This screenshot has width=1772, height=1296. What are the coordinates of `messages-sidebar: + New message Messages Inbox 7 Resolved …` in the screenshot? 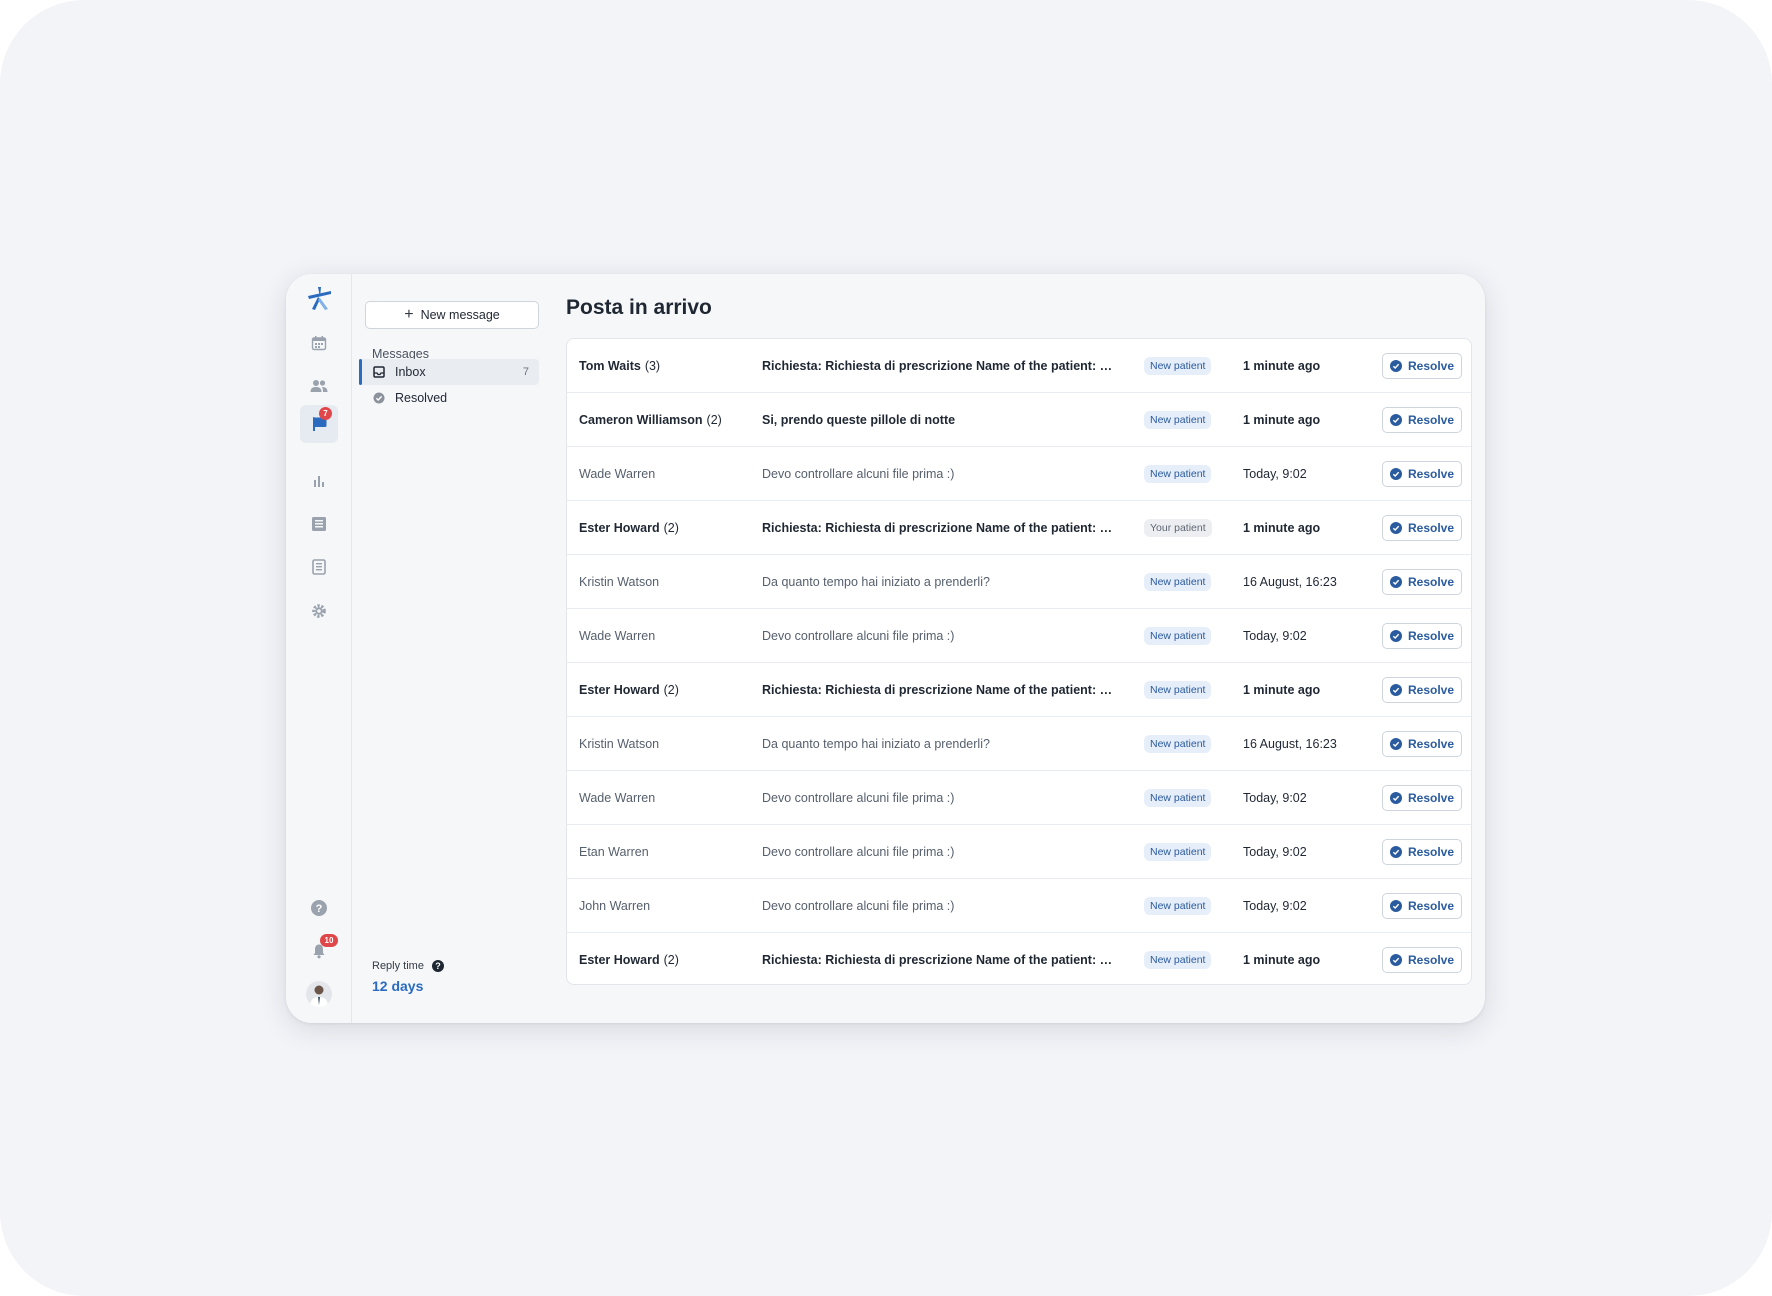 It's located at (449, 648).